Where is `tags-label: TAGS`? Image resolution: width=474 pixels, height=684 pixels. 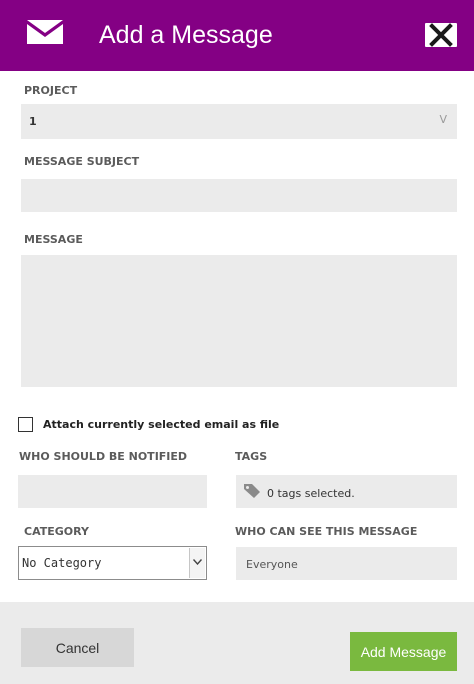 tags-label: TAGS is located at coordinates (251, 456).